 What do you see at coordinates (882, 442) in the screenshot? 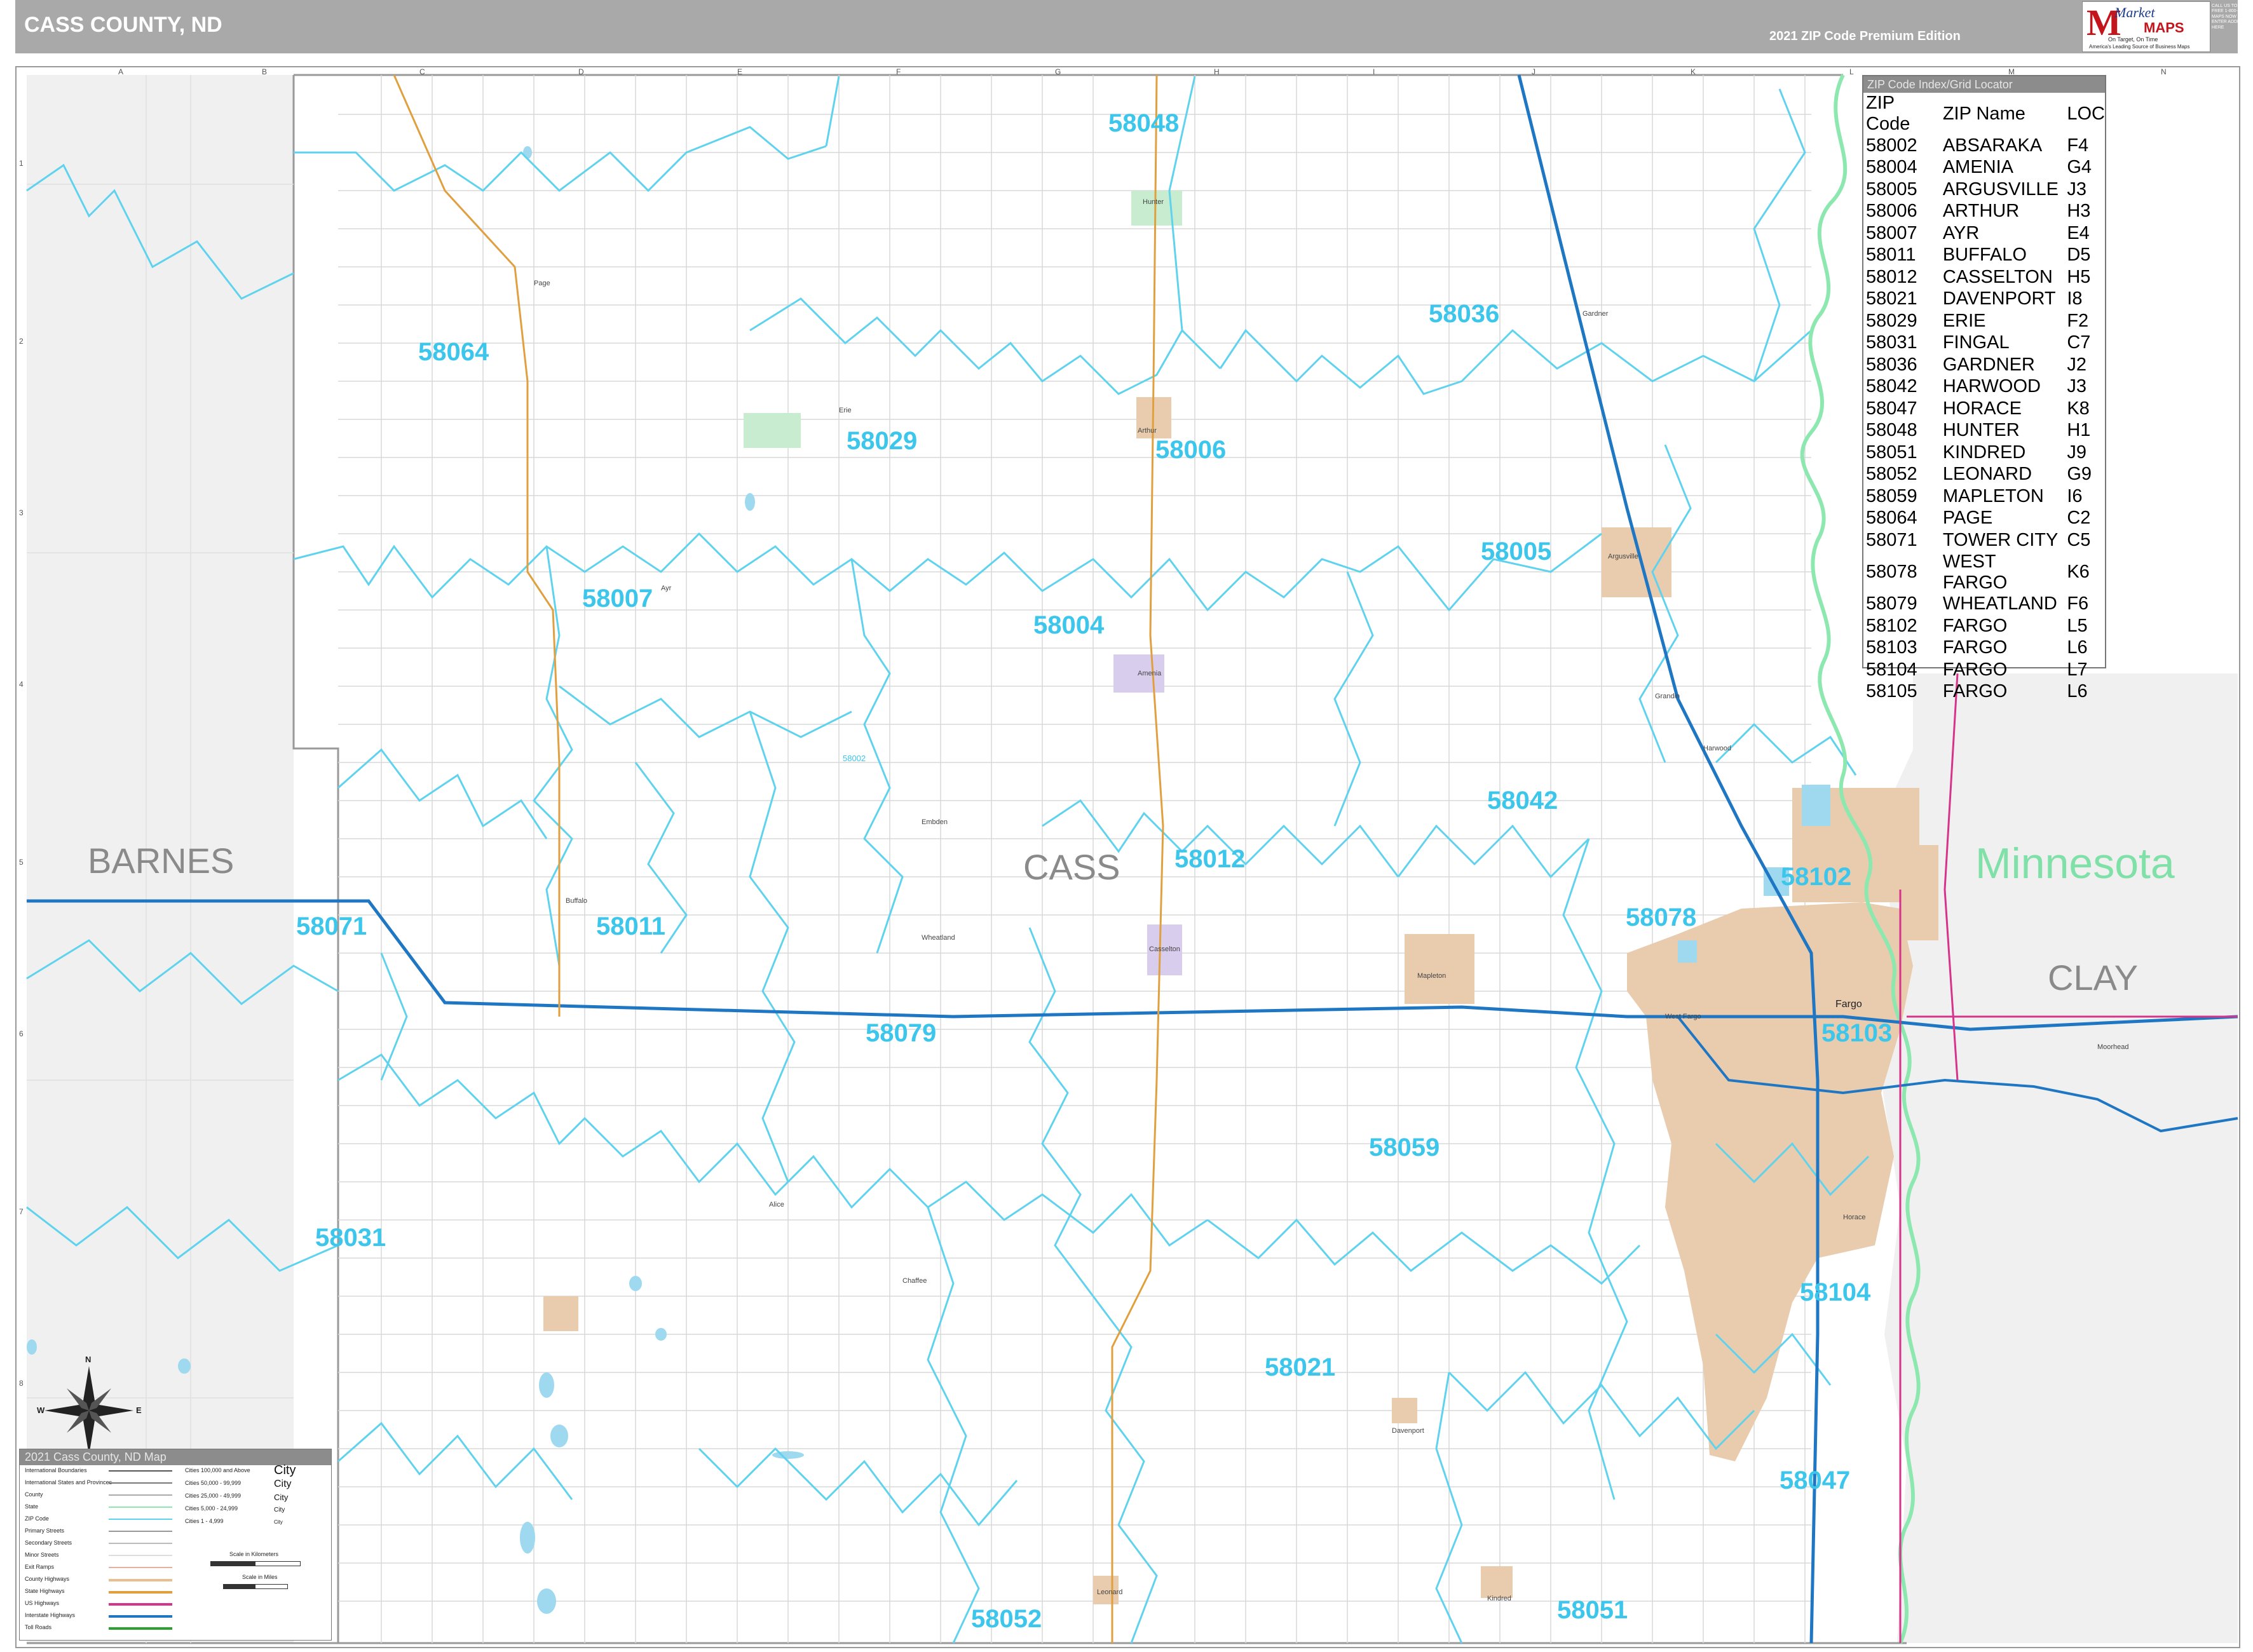
I see `zip-label: 58029` at bounding box center [882, 442].